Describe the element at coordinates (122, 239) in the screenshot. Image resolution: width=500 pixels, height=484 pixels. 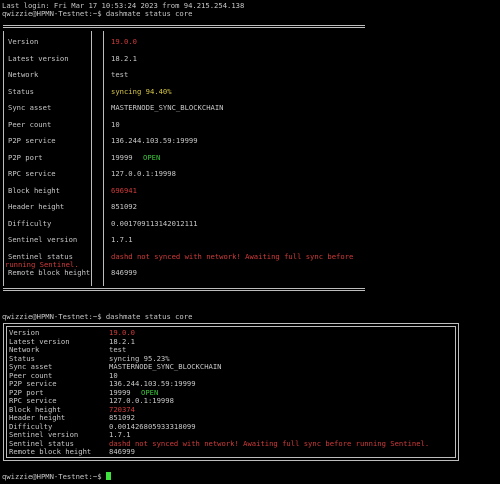
I see `row-value: 1.7.1` at that location.